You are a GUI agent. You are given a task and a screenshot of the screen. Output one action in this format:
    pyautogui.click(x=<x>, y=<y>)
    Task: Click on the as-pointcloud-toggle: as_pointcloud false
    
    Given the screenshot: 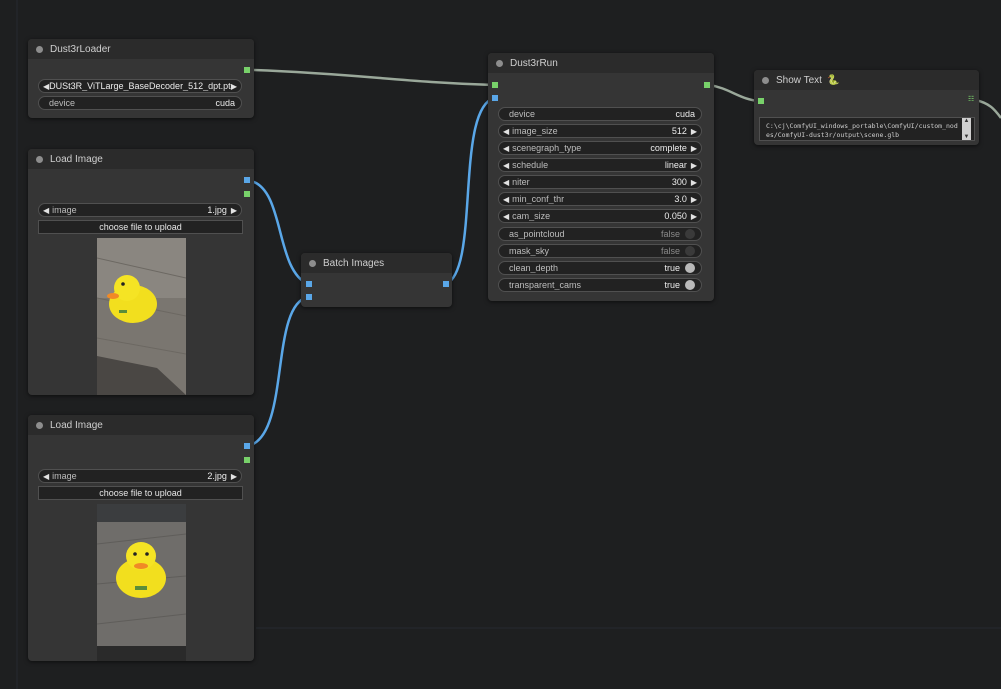 What is the action you would take?
    pyautogui.click(x=600, y=234)
    